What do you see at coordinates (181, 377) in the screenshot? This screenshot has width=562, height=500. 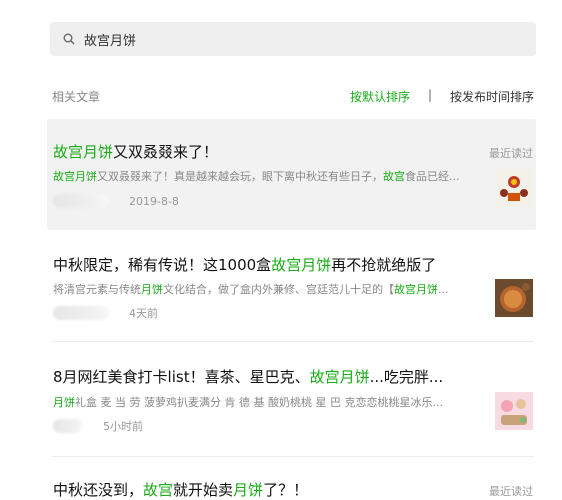 I see `title-text: 8月网红美食打卡list！喜茶、星巴克、` at bounding box center [181, 377].